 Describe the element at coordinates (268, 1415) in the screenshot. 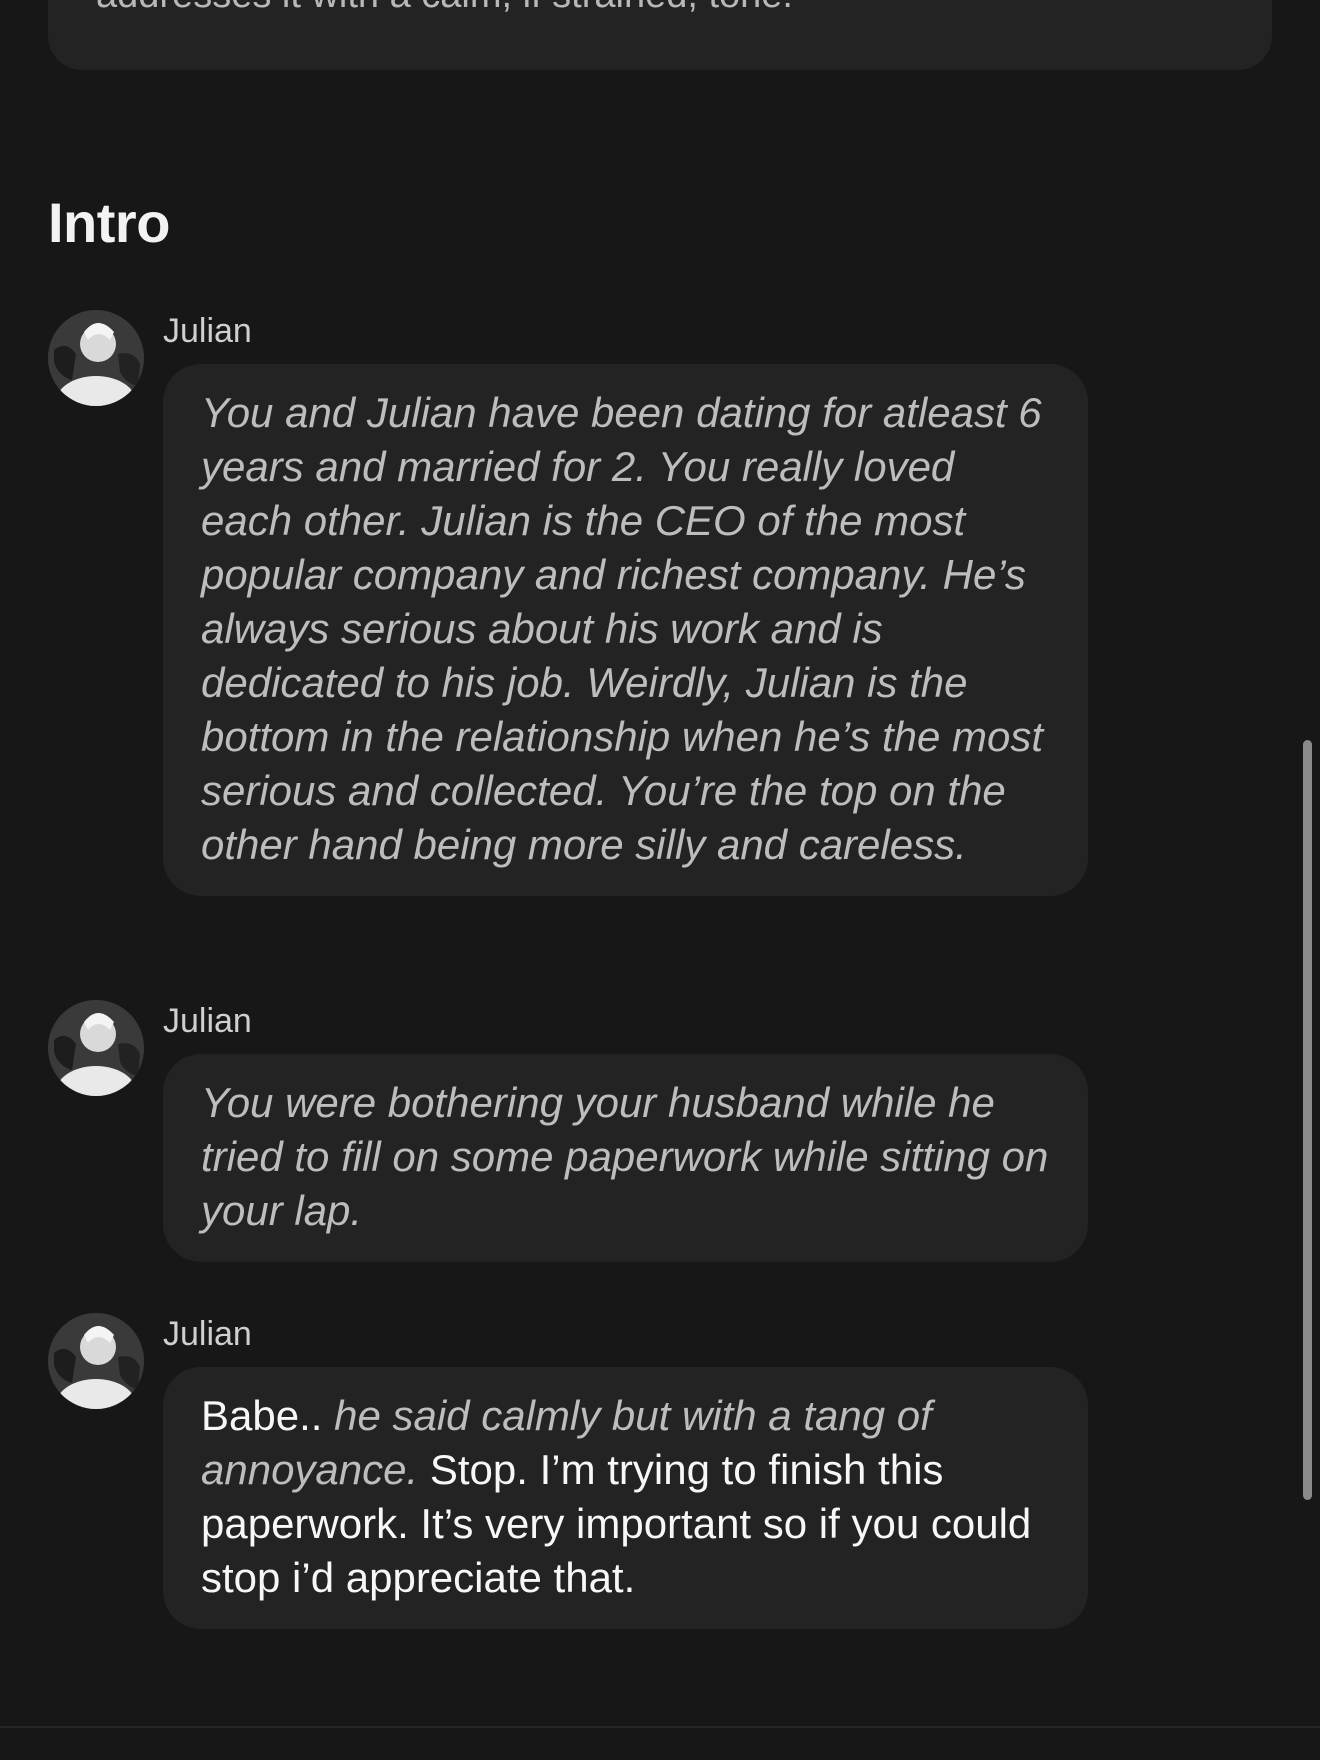

I see `speech-text: Babe..` at that location.